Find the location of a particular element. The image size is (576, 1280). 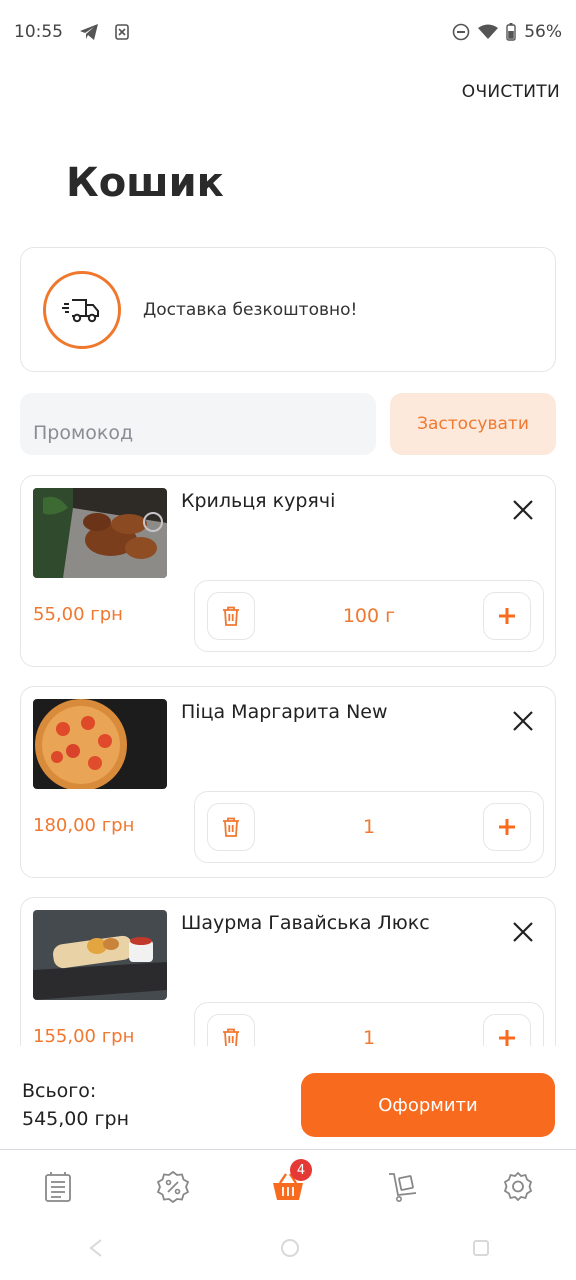

recents-icon is located at coordinates (481, 1248).